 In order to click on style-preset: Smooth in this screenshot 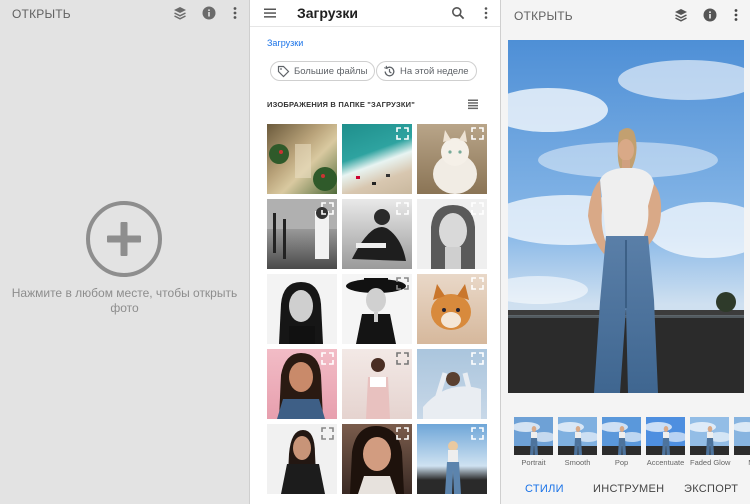, I will do `click(577, 447)`.